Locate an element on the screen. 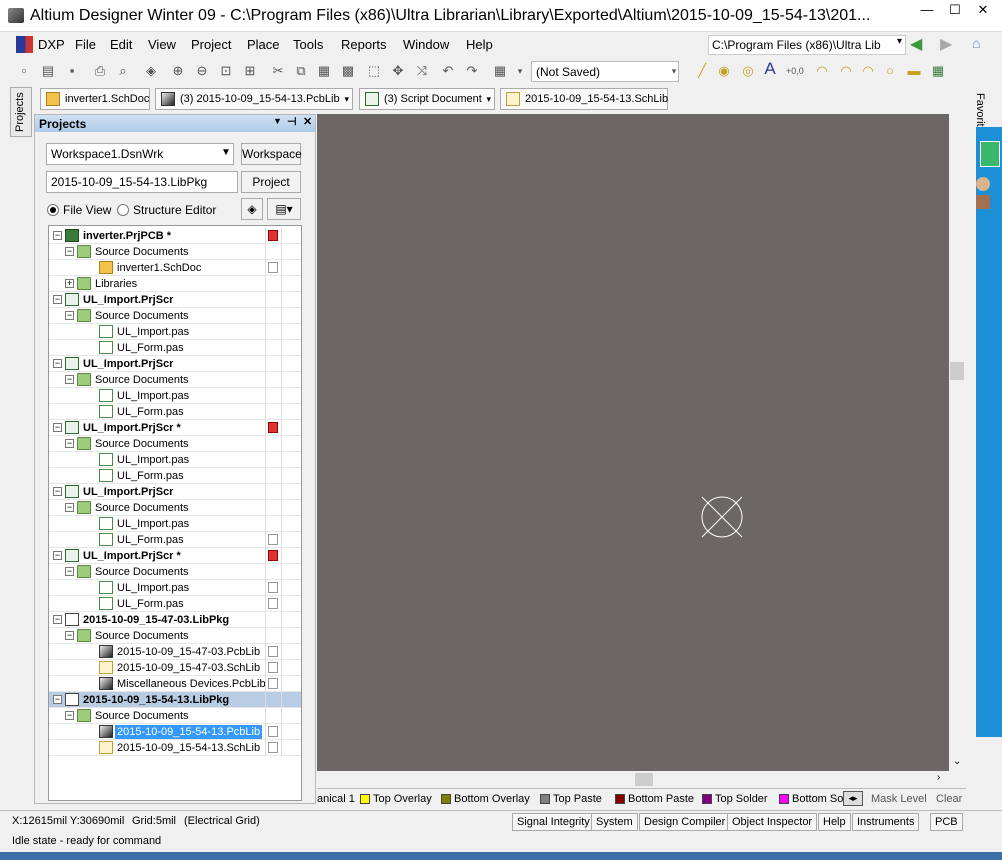 This screenshot has width=1002, height=860. pad-icon: ◉ is located at coordinates (724, 71).